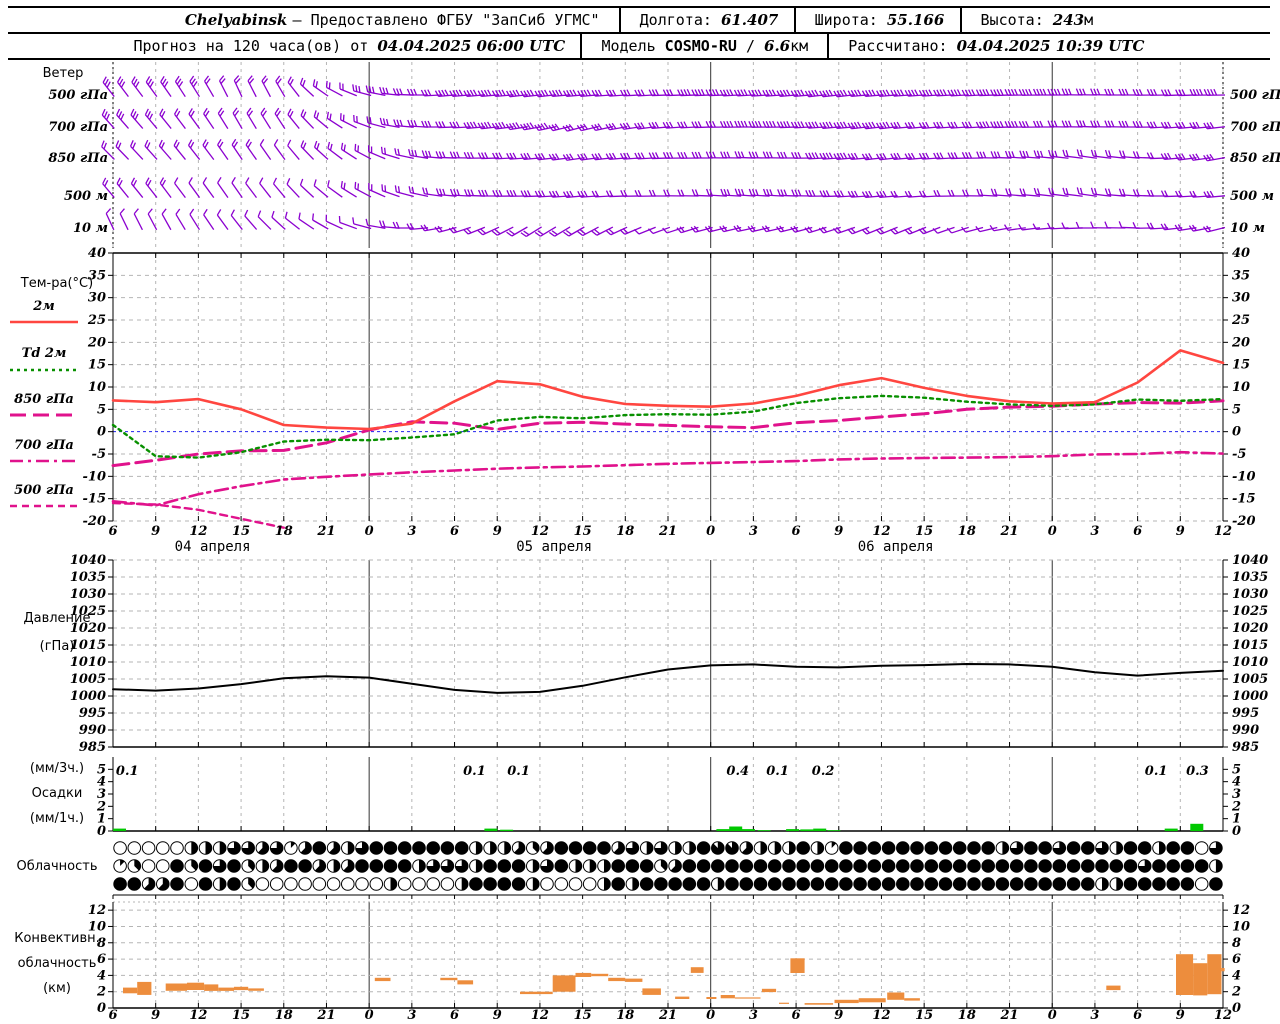 The width and height of the screenshot is (1280, 1024). Describe the element at coordinates (1250, 611) in the screenshot. I see `axis-label: 1025` at that location.